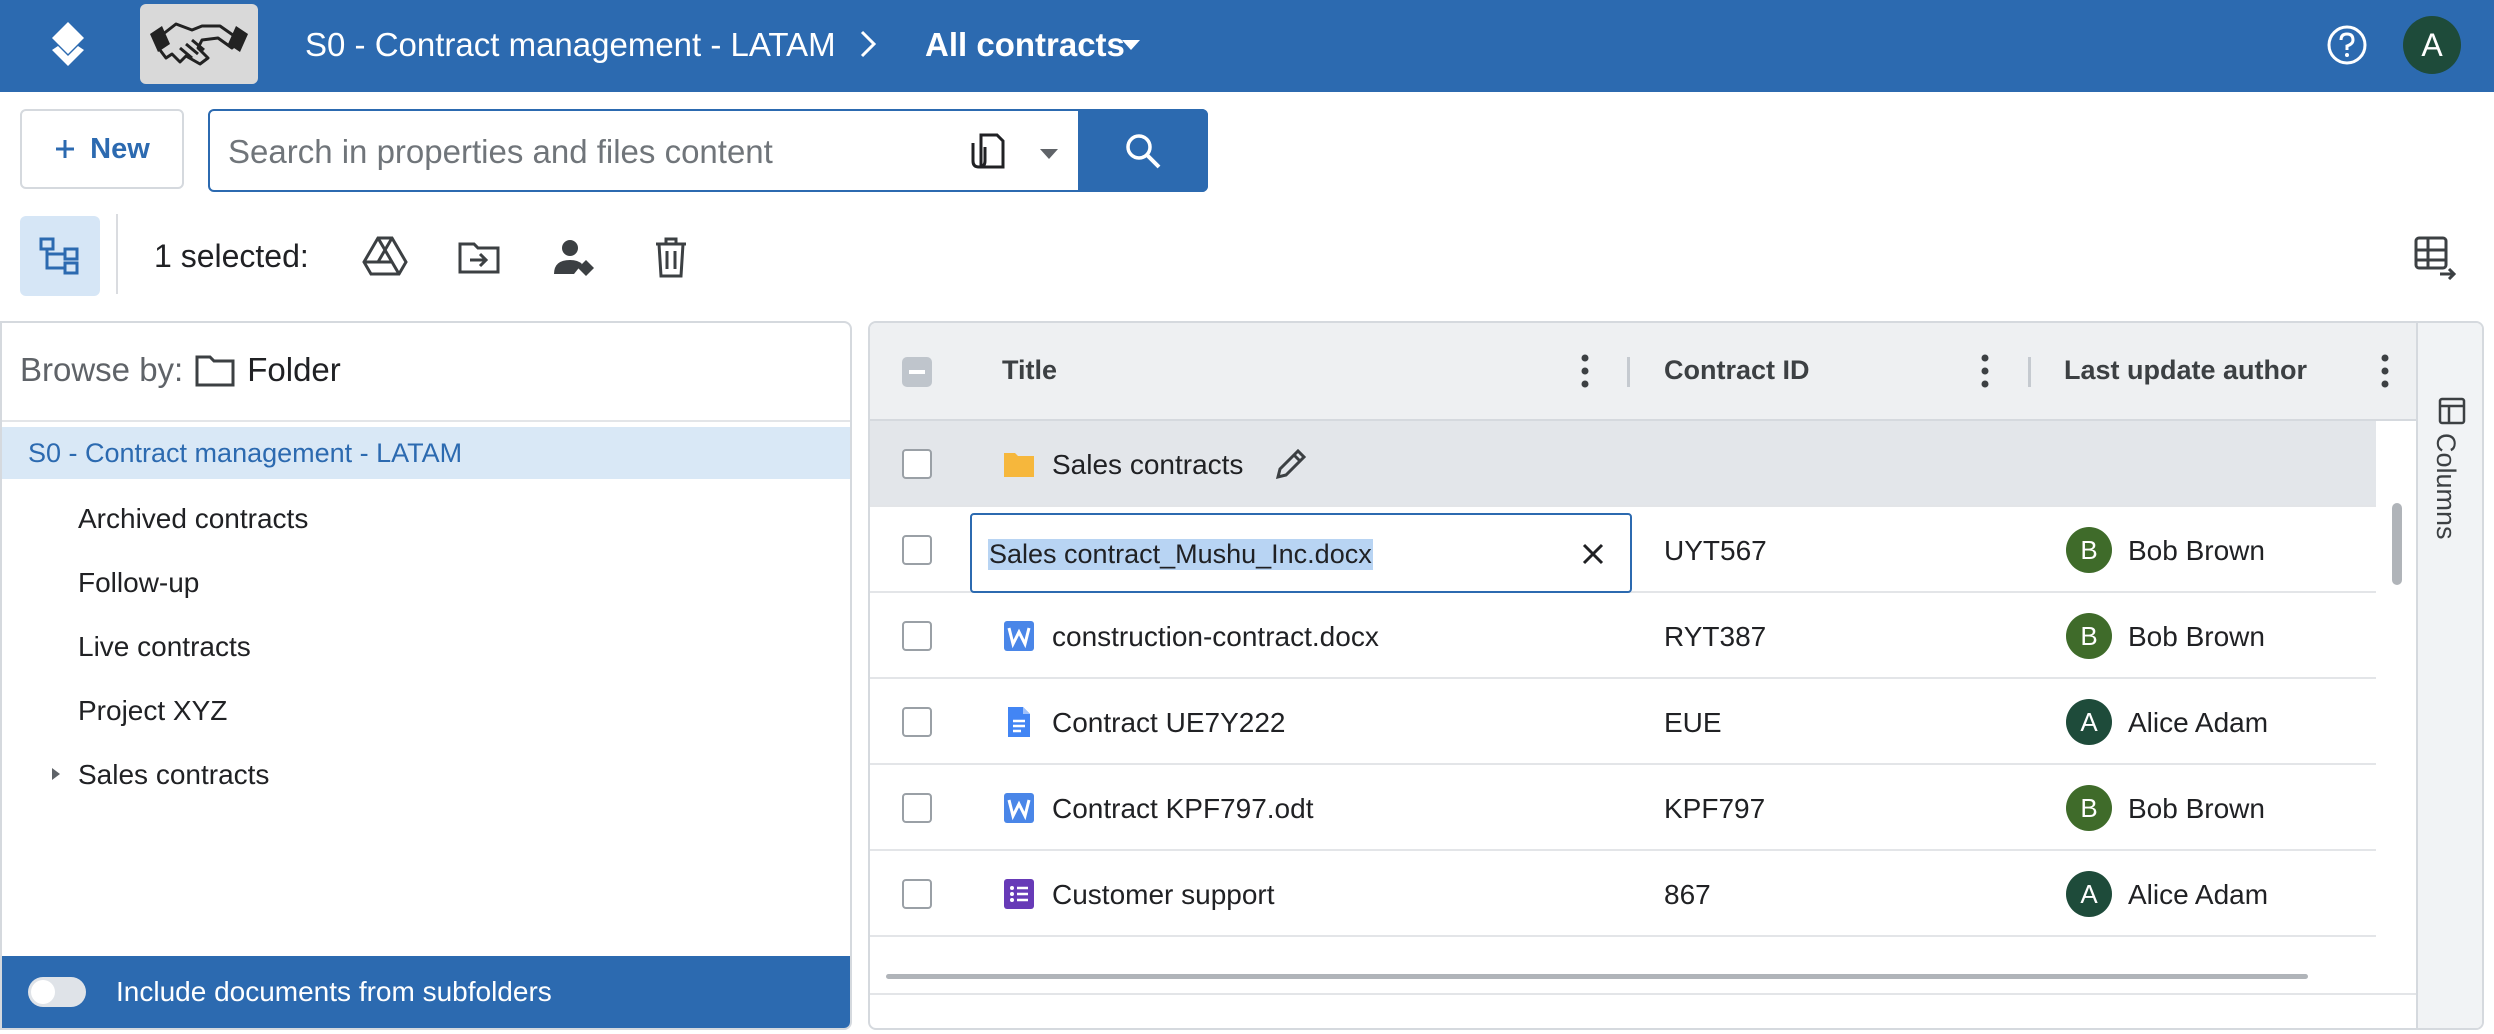  Describe the element at coordinates (2397, 544) in the screenshot. I see `vertical-scrollbar` at that location.